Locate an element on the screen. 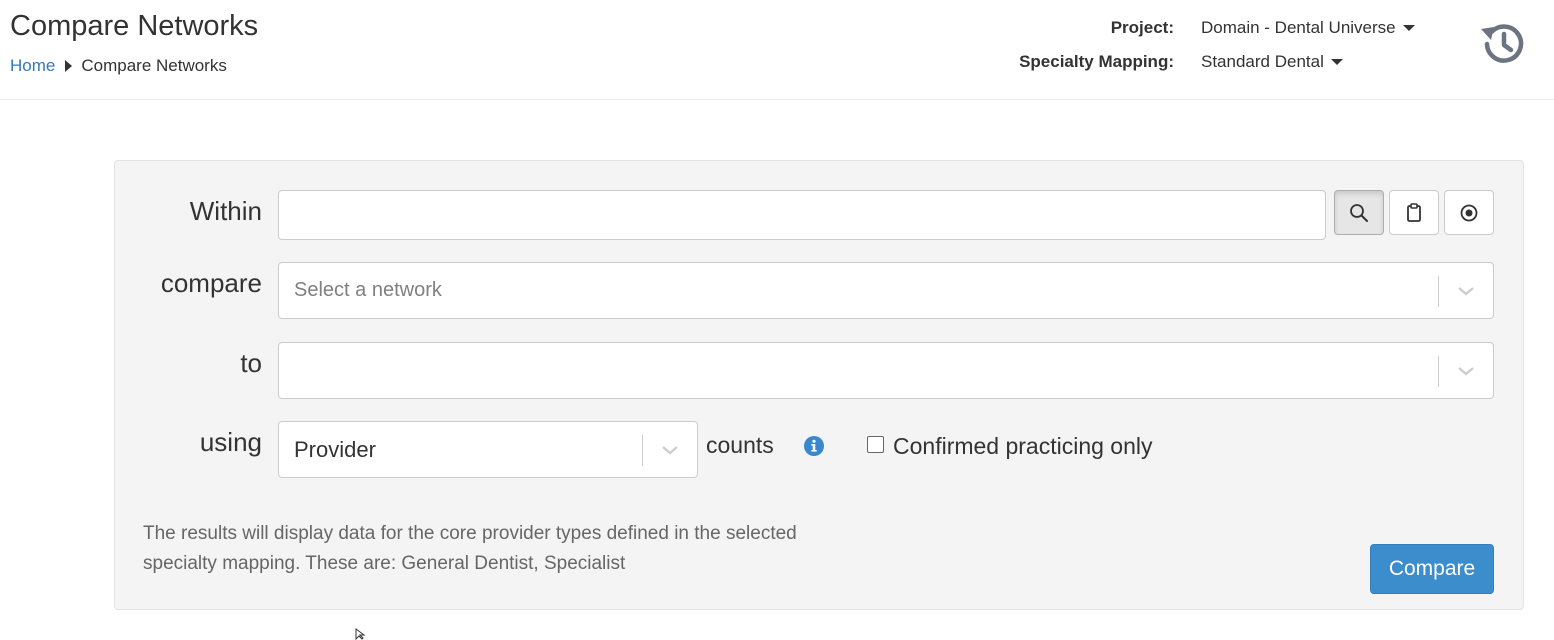  specialty-mapping-label: Specialty Mapping: is located at coordinates (1096, 61).